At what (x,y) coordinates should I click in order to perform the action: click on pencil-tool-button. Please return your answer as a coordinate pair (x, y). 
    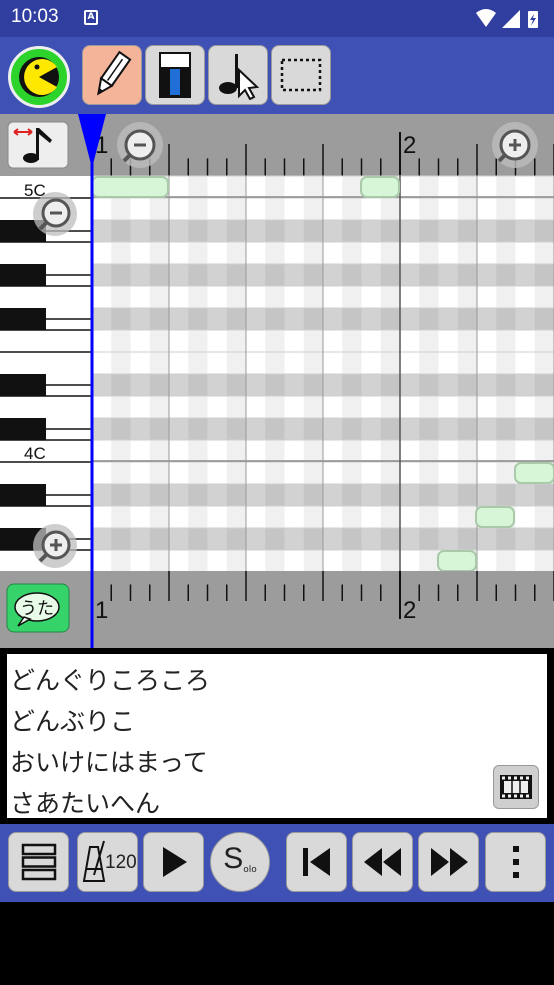
    Looking at the image, I should click on (112, 75).